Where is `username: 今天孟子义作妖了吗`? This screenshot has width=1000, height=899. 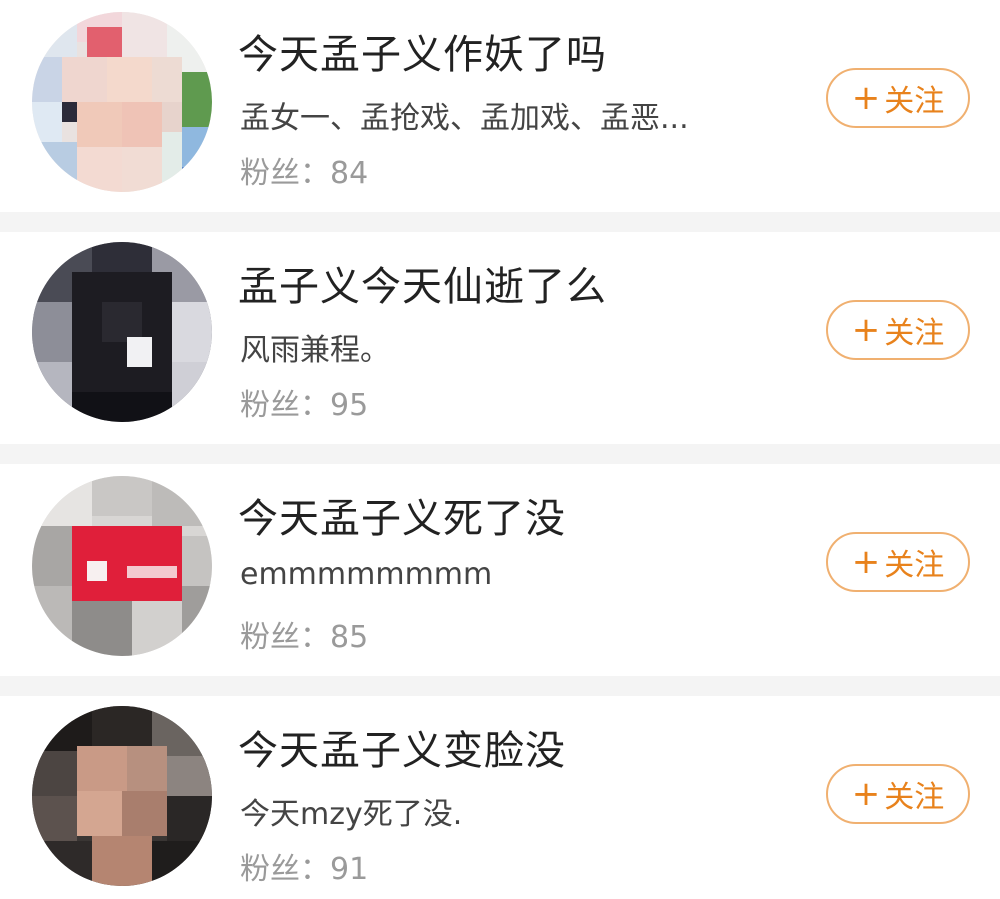 username: 今天孟子义作妖了吗 is located at coordinates (422, 51).